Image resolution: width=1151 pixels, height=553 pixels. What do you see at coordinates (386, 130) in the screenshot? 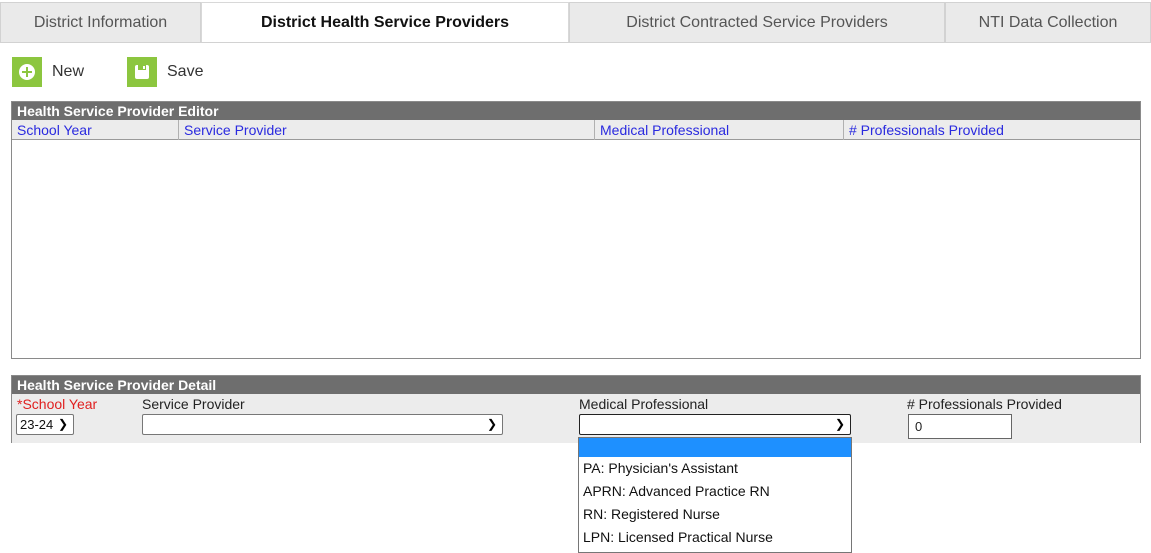
I see `column-service-provider: Service Provider` at bounding box center [386, 130].